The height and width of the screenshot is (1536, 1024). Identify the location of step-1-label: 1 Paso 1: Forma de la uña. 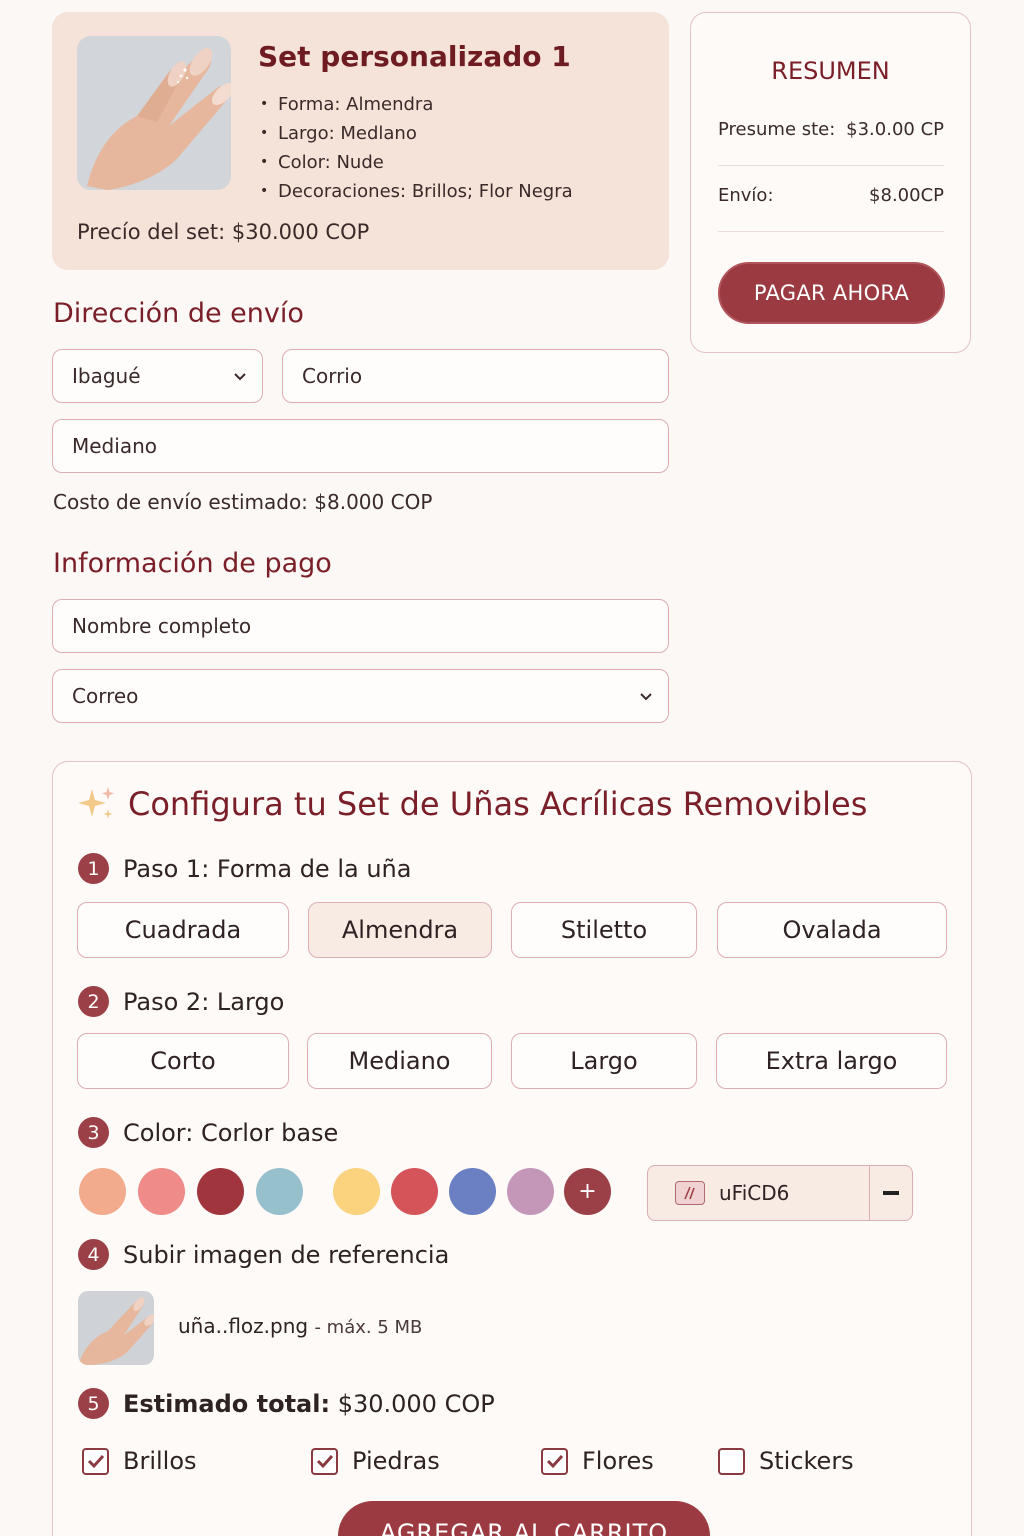
(244, 868).